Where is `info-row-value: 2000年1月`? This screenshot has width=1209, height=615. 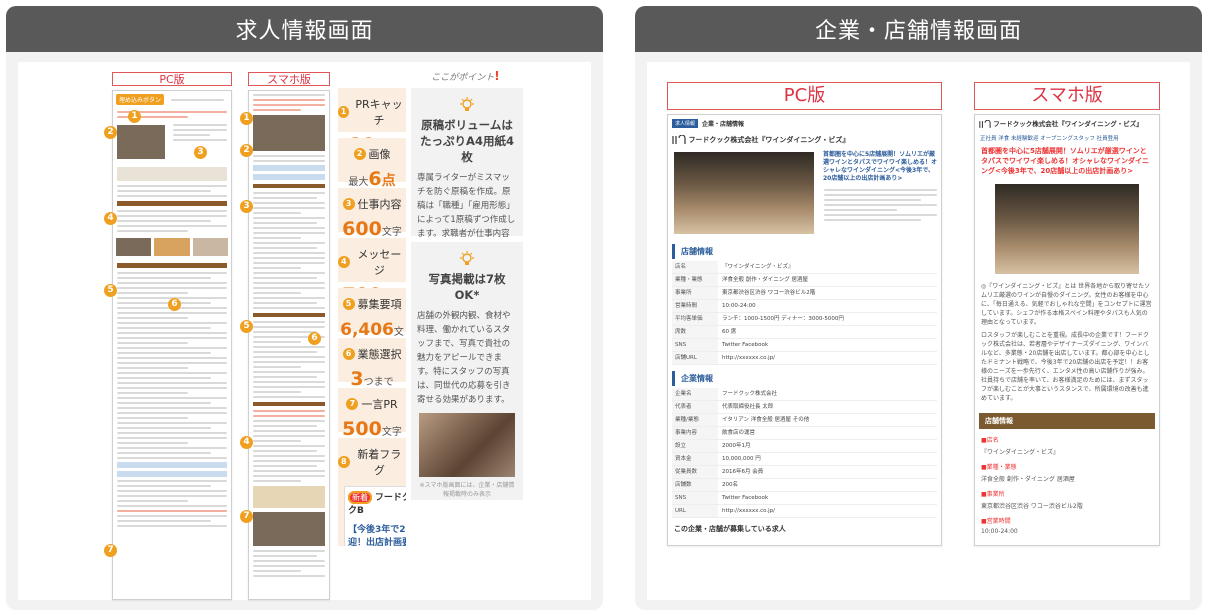 info-row-value: 2000年1月 is located at coordinates (736, 446).